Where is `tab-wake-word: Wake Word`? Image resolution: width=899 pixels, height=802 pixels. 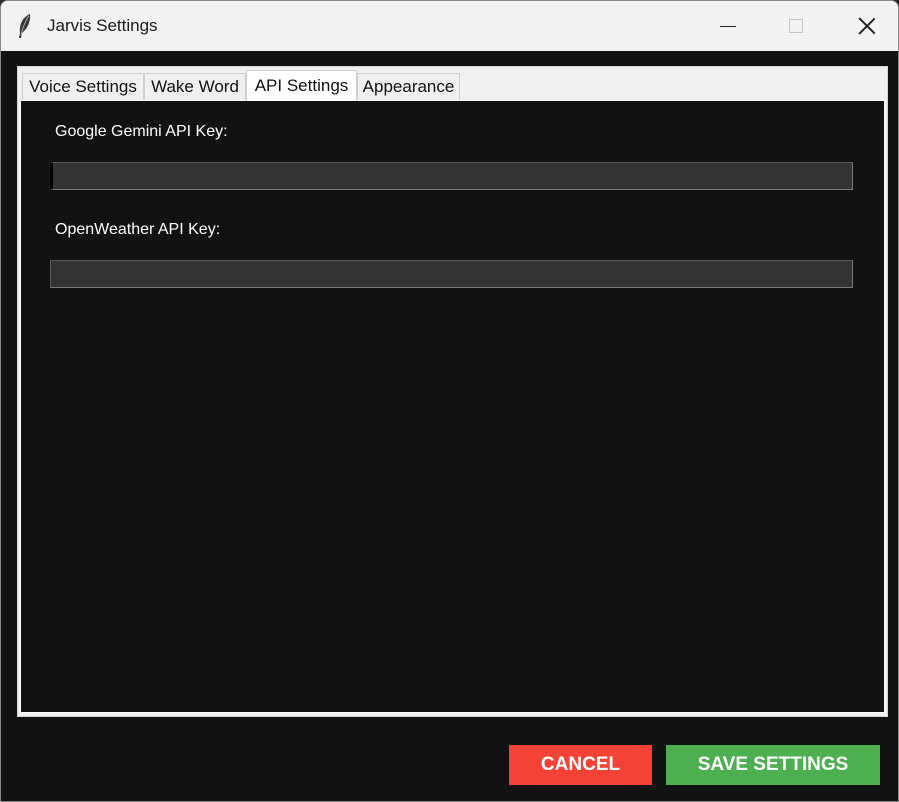
tab-wake-word: Wake Word is located at coordinates (195, 86).